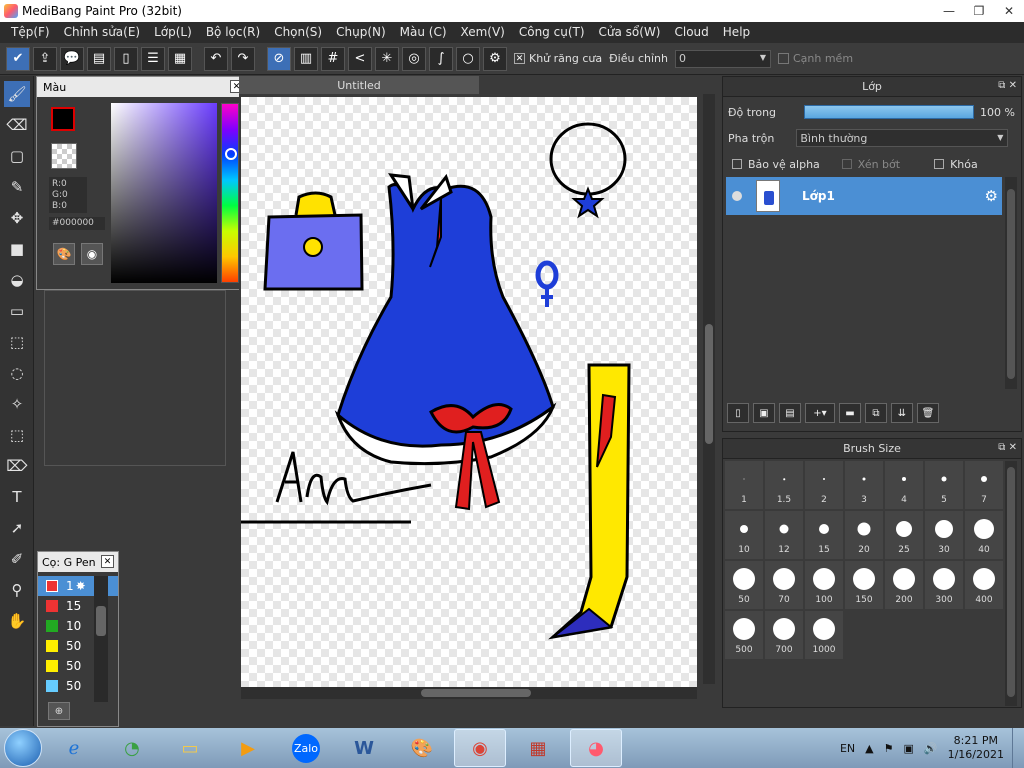 The image size is (1024, 768). I want to click on magic-wand-tool-icon: ✧, so click(17, 404).